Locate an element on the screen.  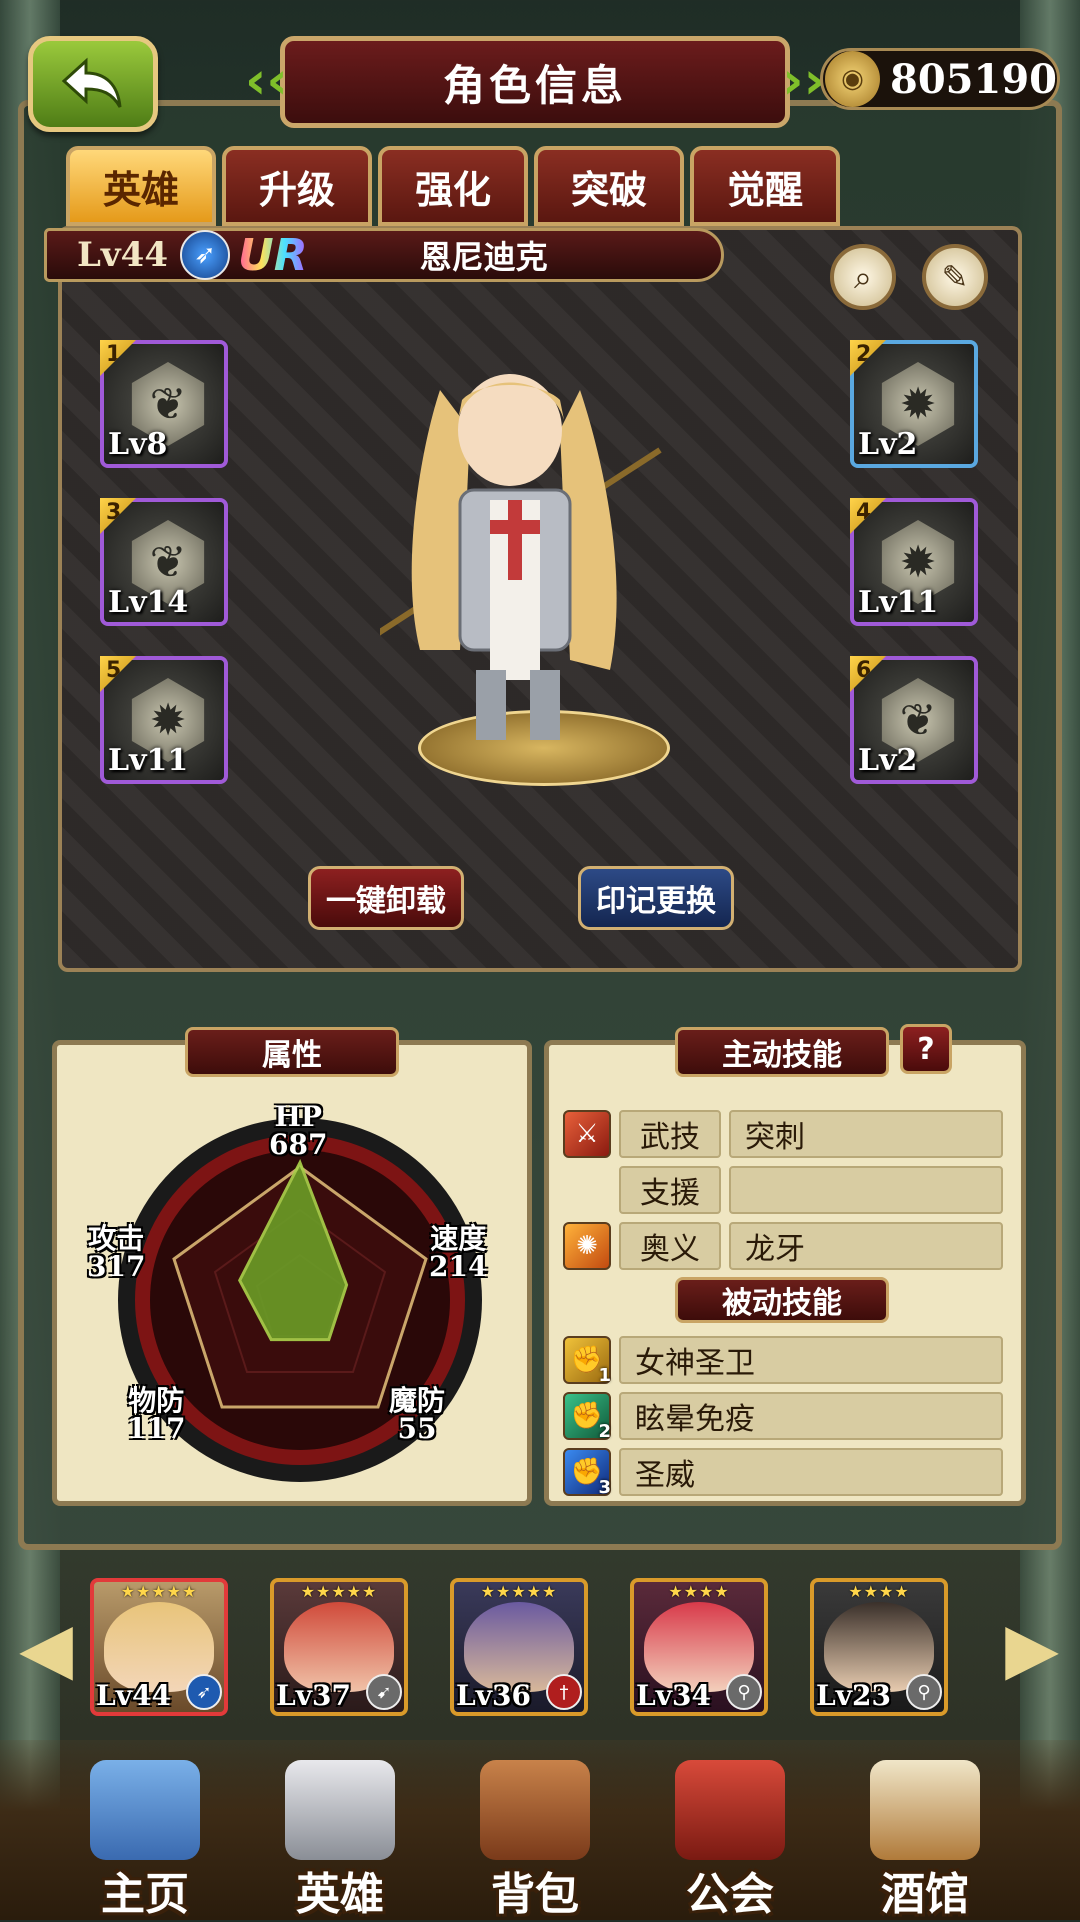
roster-hero-1: ★★★★★ Lv44 ➶ is located at coordinates (159, 1647).